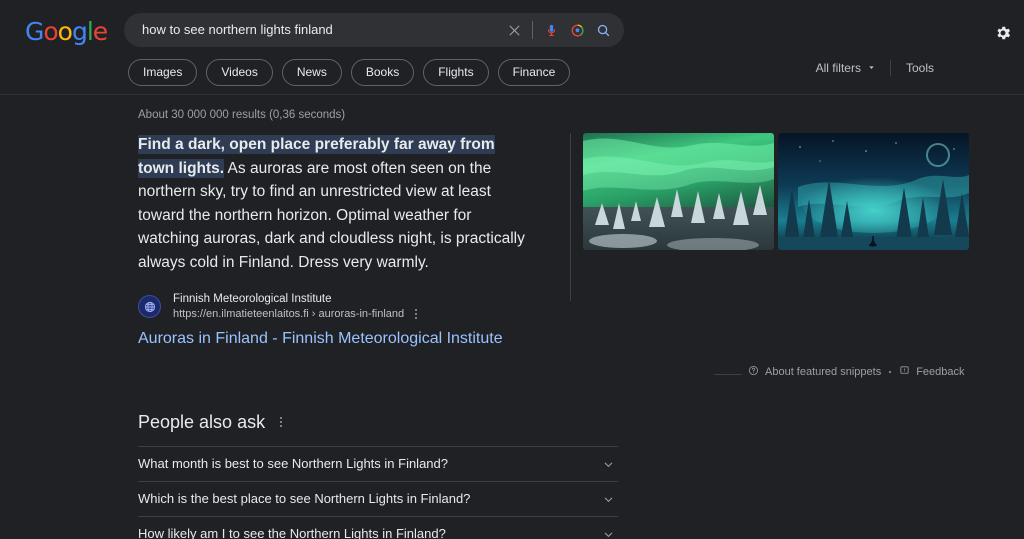  Describe the element at coordinates (416, 314) in the screenshot. I see `kebab-menu-icon` at that location.